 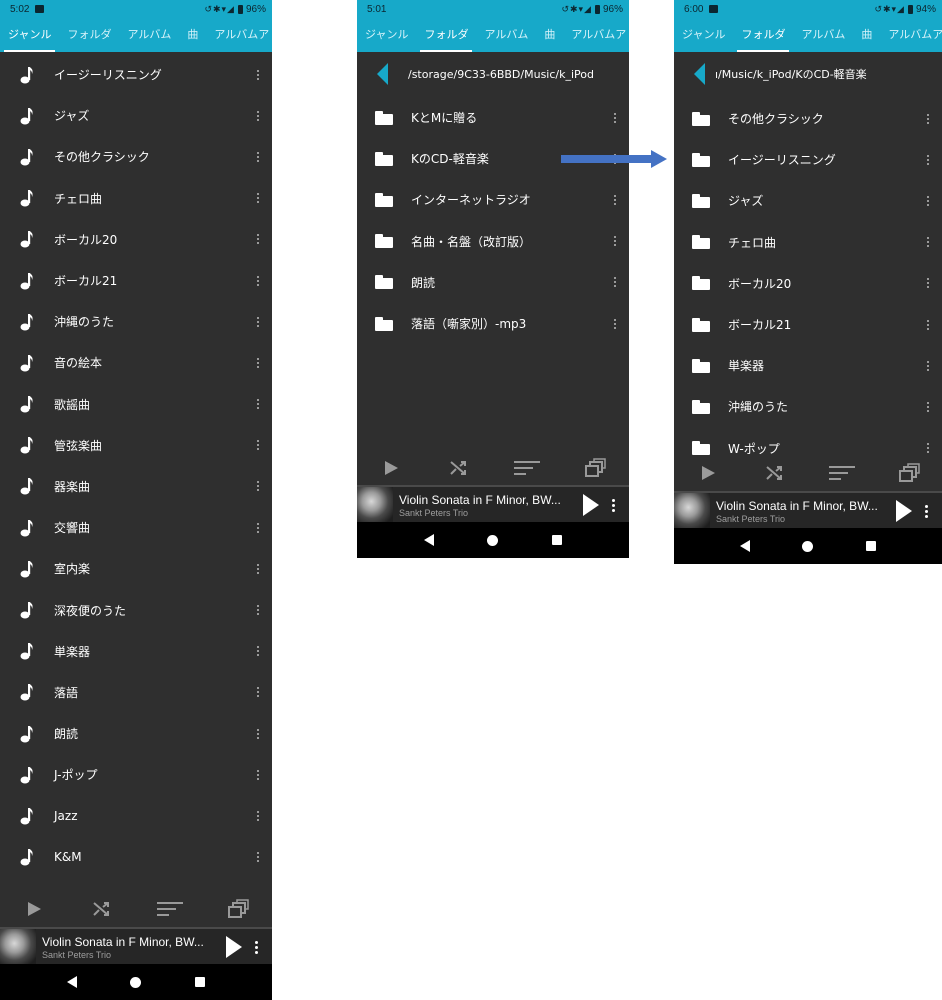 I want to click on genre-item: 深夜便のうた, so click(x=136, y=609).